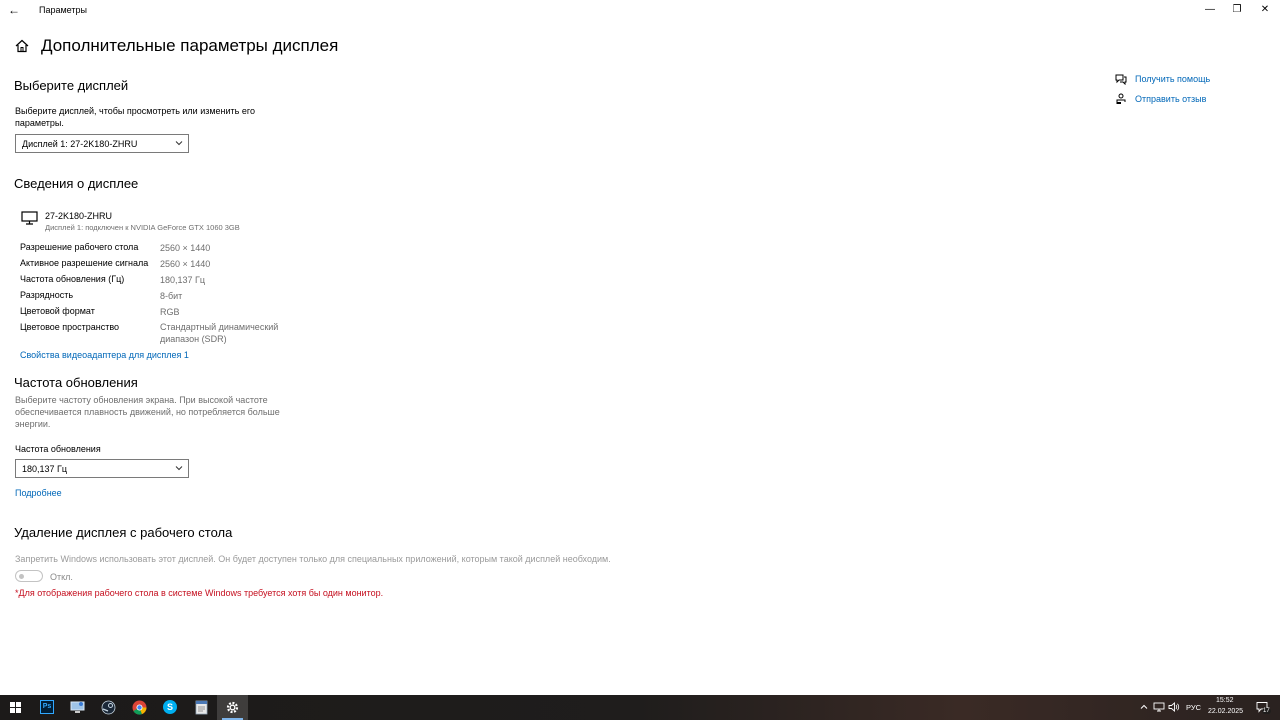 This screenshot has width=1280, height=720. What do you see at coordinates (185, 264) in the screenshot?
I see `active-signal-resolution-value: 2560 × 1440` at bounding box center [185, 264].